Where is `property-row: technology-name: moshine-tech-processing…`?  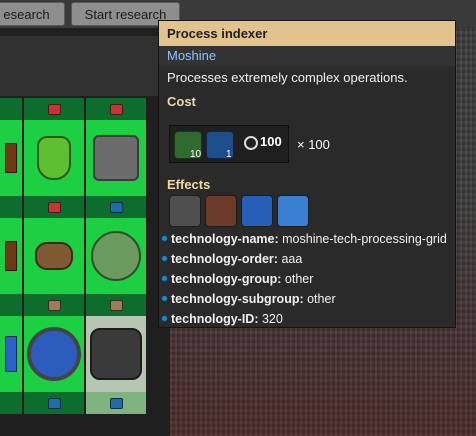 property-row: technology-name: moshine-tech-processing… is located at coordinates (308, 239).